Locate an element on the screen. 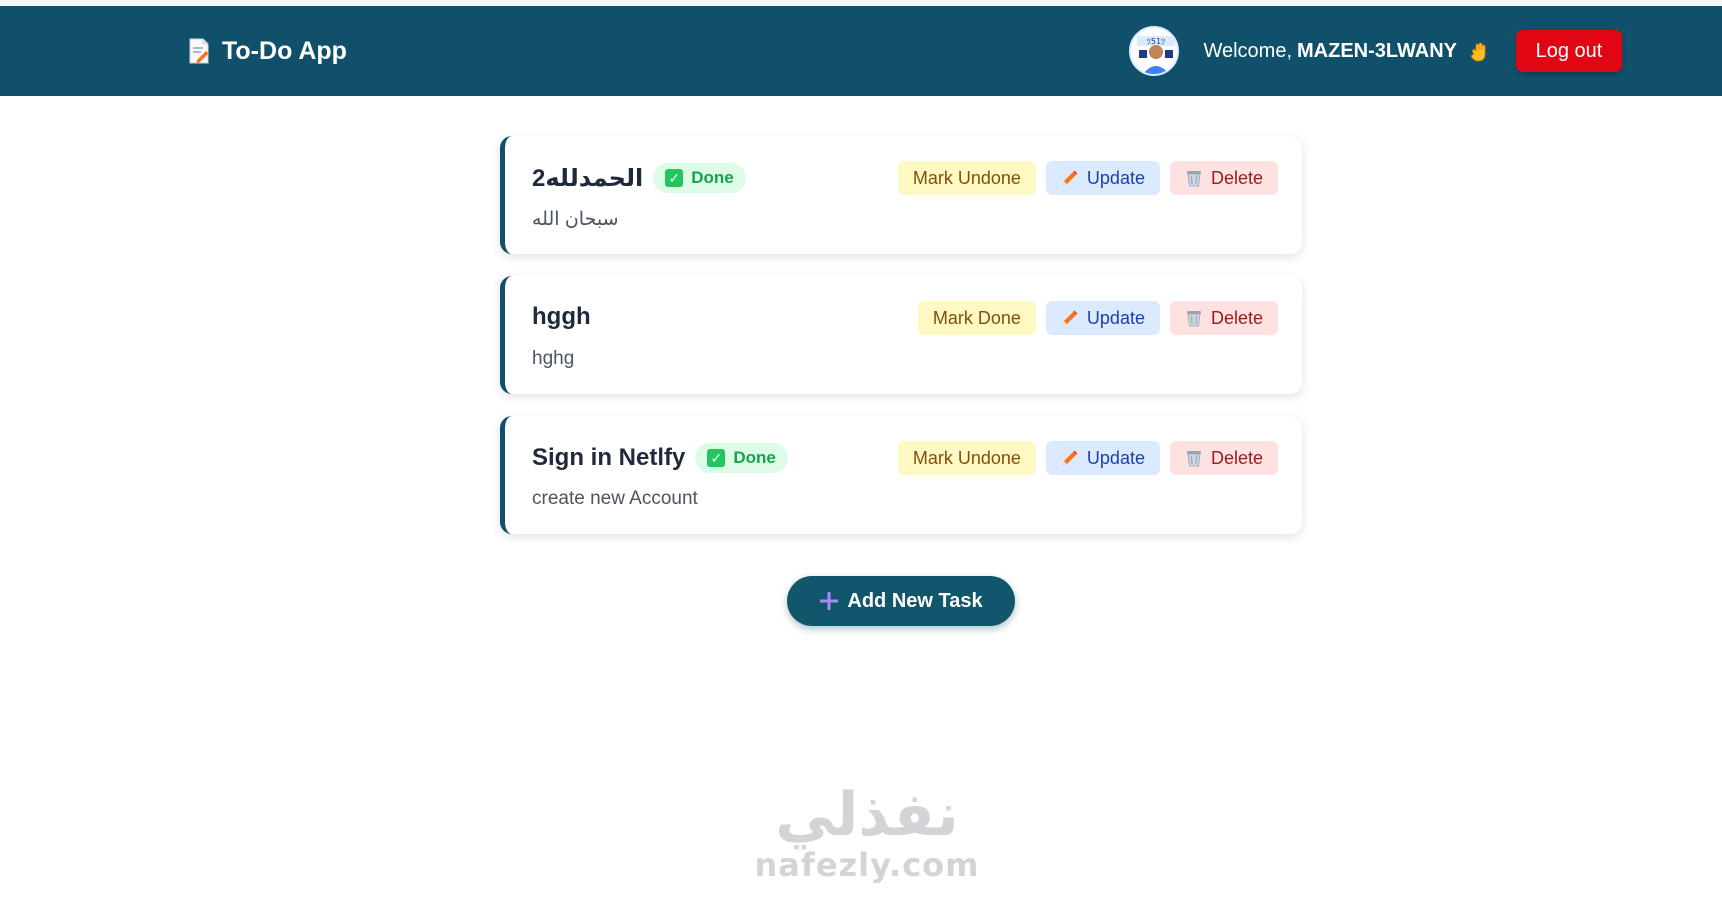  task-description: hghg is located at coordinates (553, 358).